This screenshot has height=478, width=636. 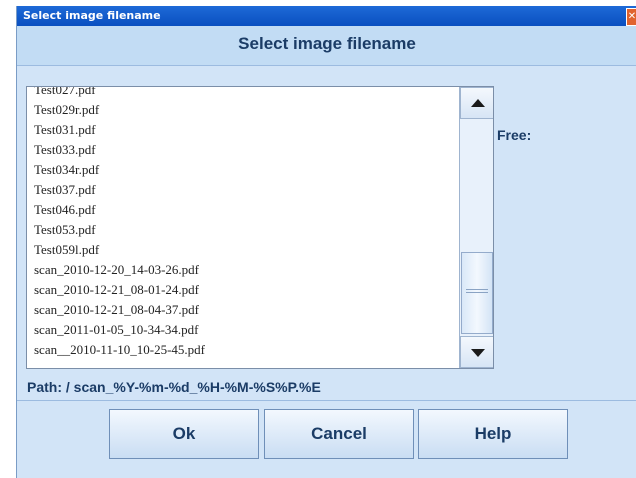 I want to click on file-list-item: Test046.pdf, so click(x=242, y=210).